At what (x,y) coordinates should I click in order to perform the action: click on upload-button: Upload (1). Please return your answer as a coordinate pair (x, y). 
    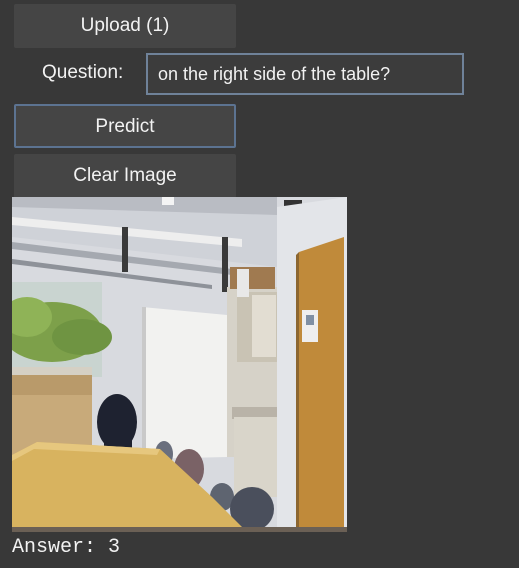
    Looking at the image, I should click on (125, 26).